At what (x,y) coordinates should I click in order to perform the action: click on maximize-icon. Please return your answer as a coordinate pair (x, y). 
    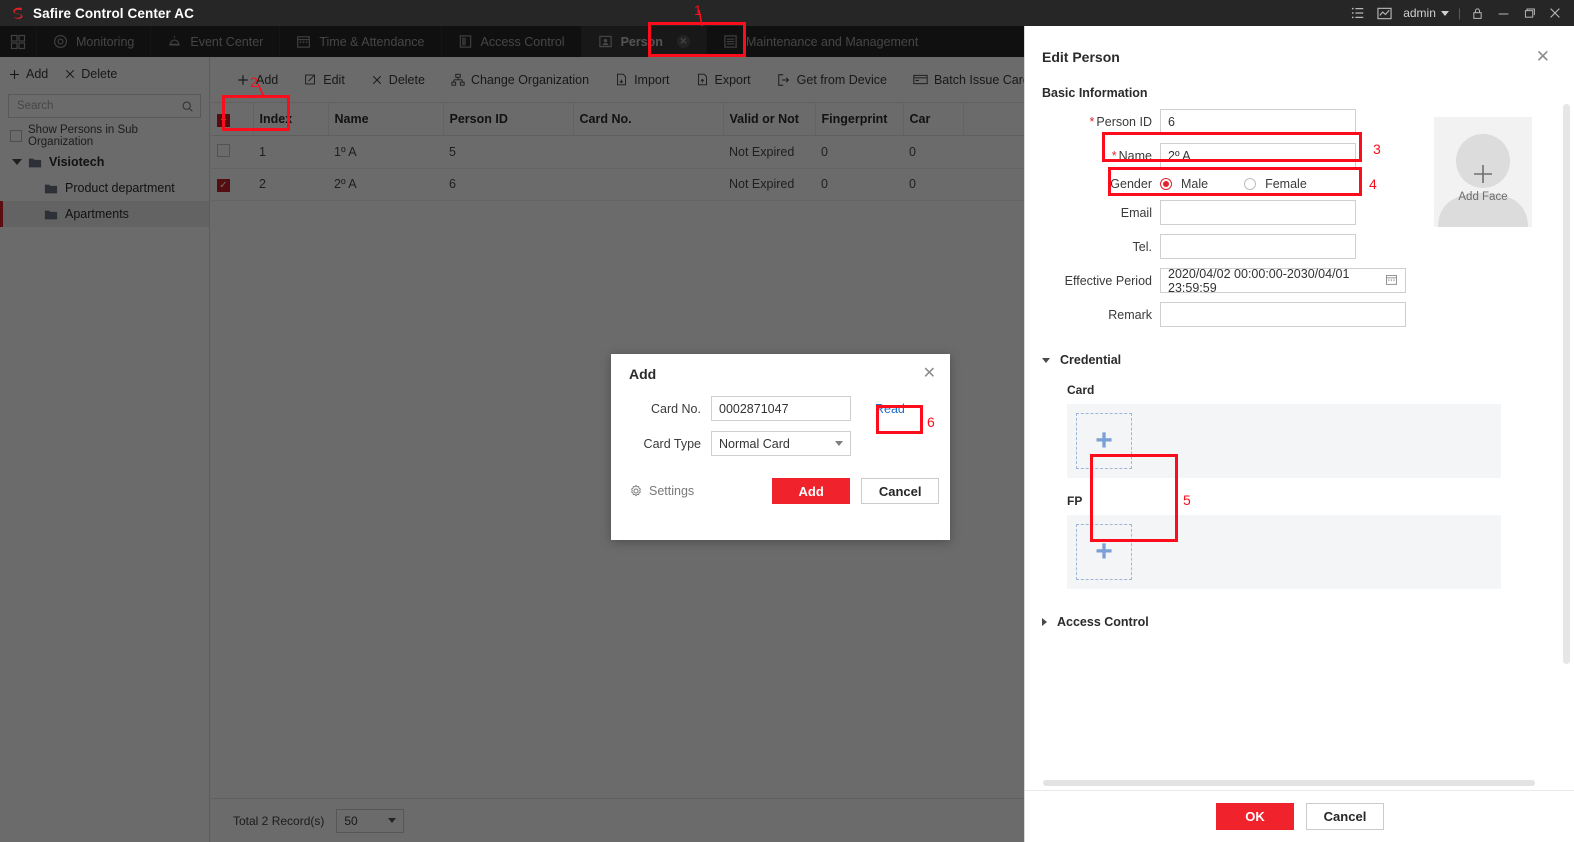
    Looking at the image, I should click on (1529, 13).